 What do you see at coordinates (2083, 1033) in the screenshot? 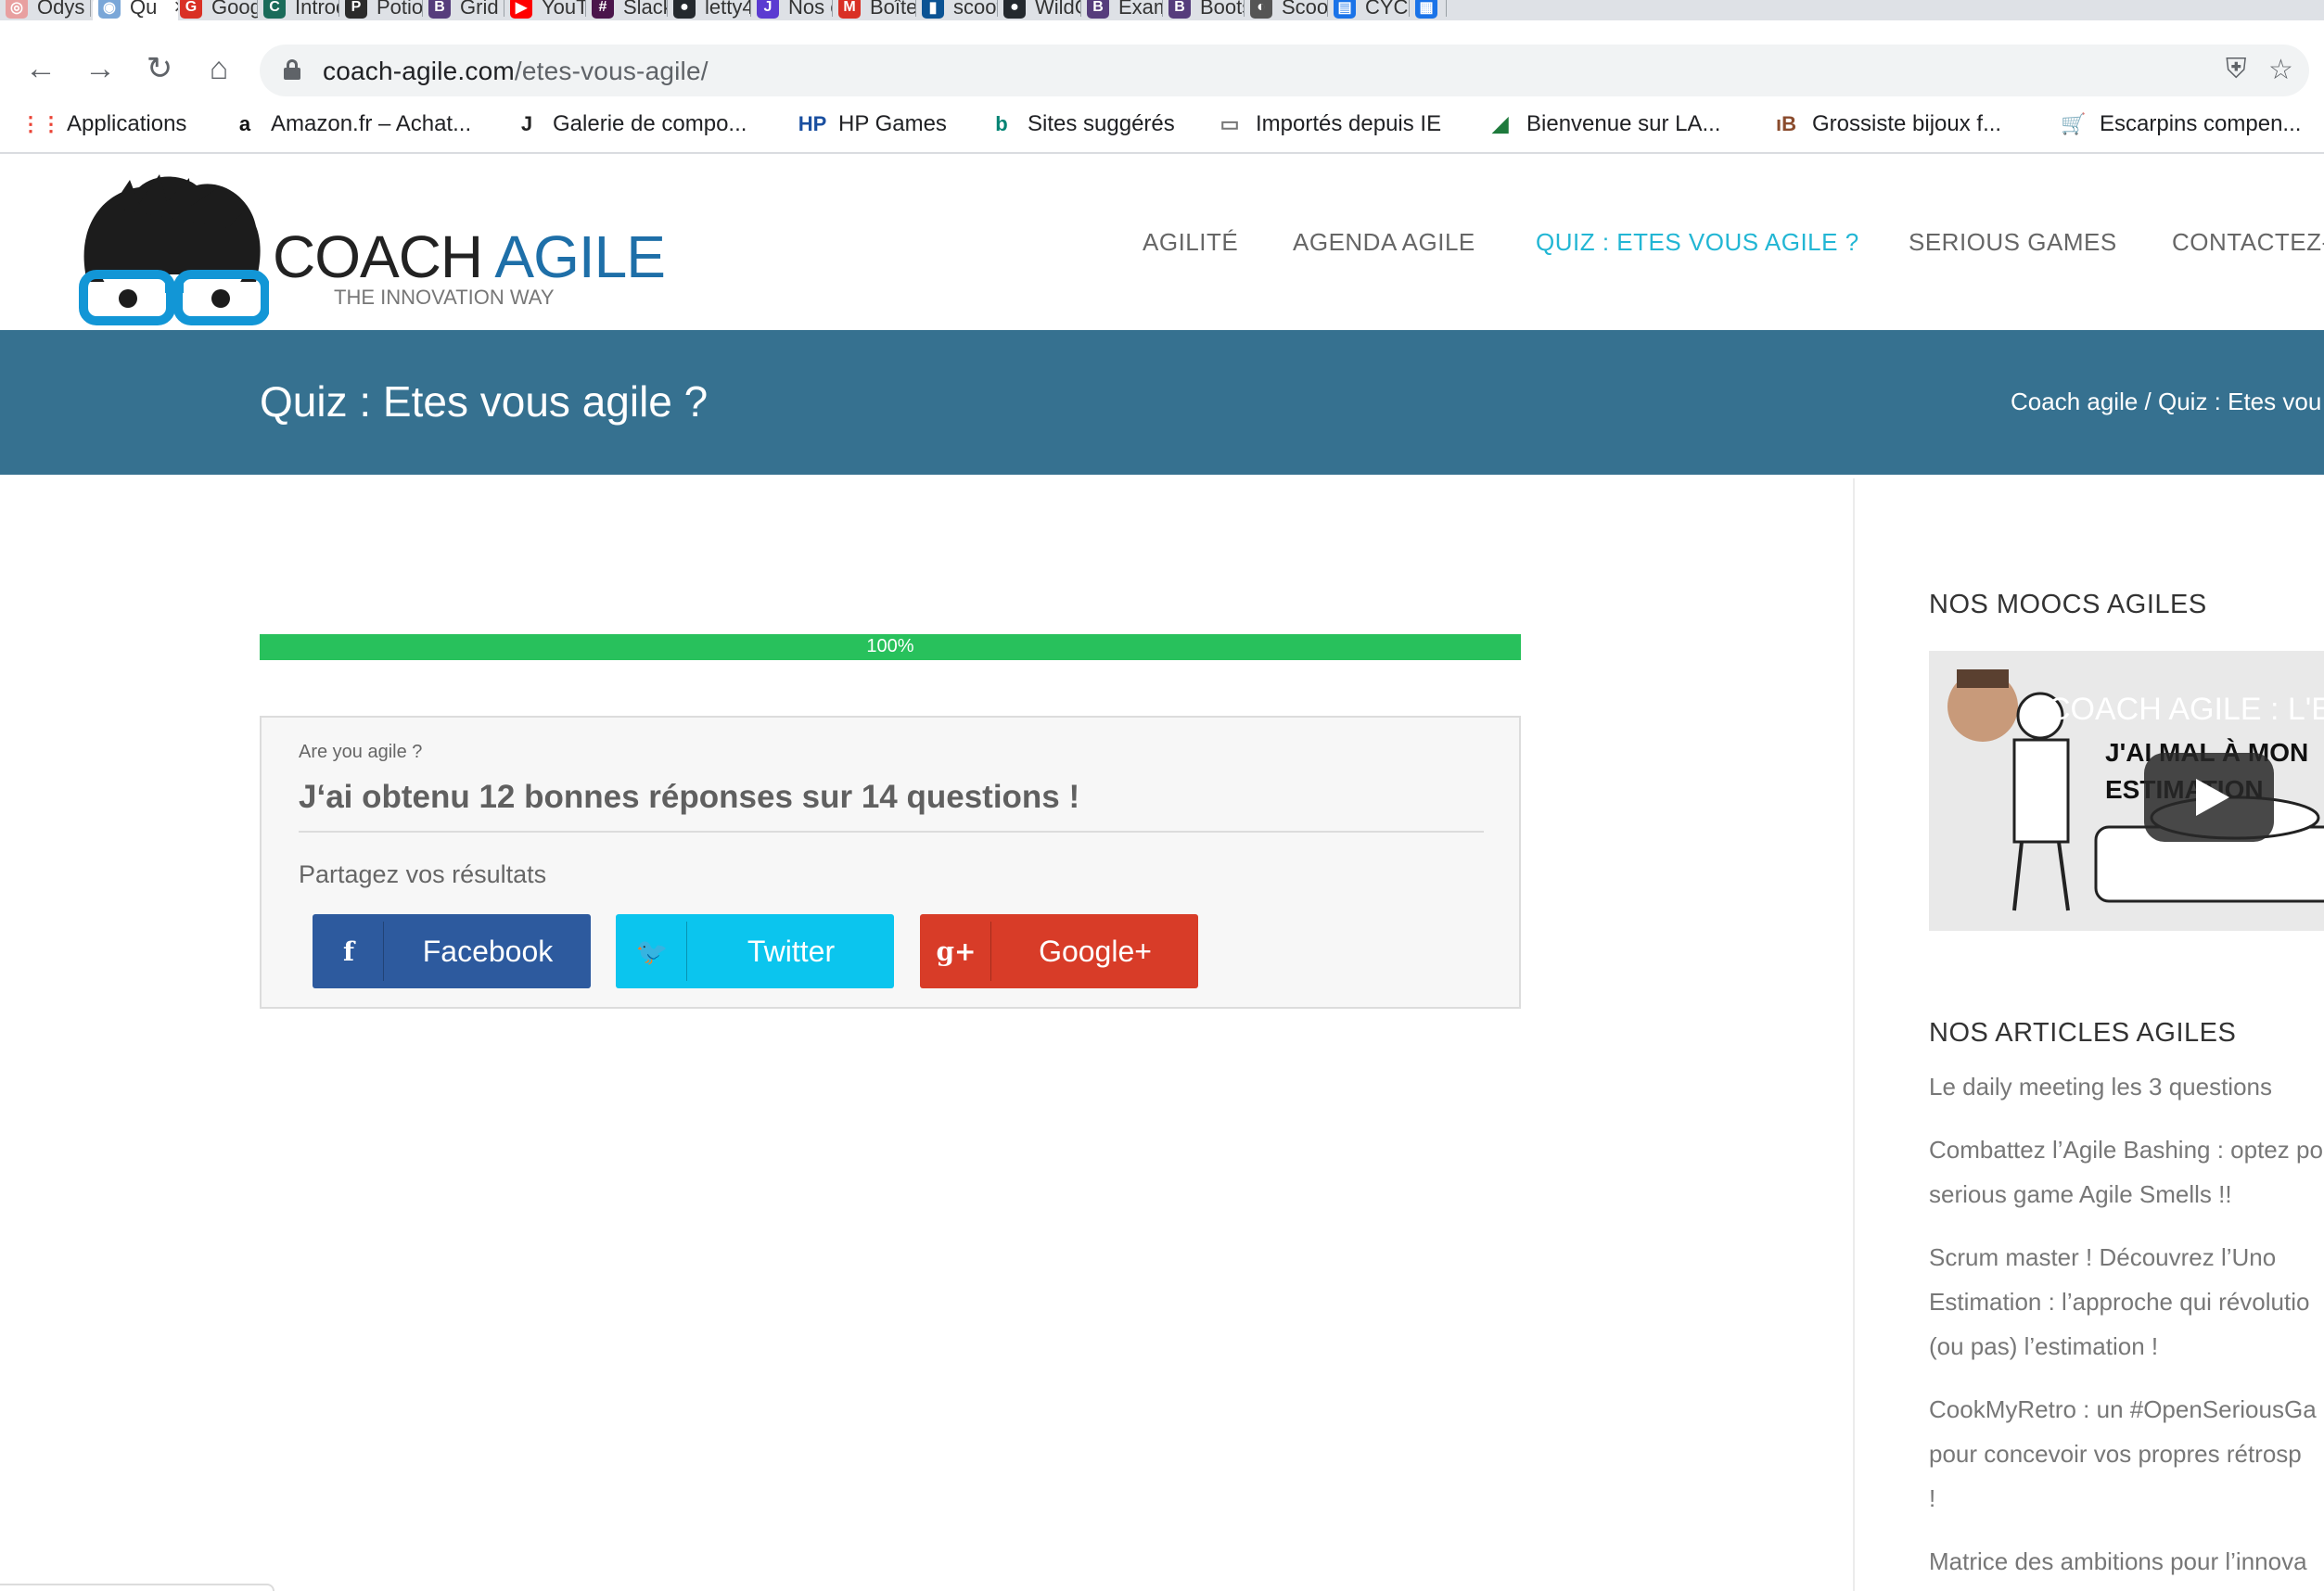
I see `articles-widget-title: NOS ARTICLES AGILES` at bounding box center [2083, 1033].